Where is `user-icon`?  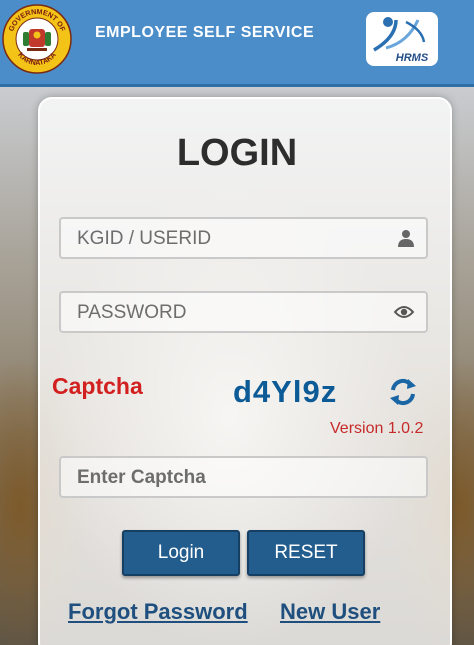
user-icon is located at coordinates (406, 238).